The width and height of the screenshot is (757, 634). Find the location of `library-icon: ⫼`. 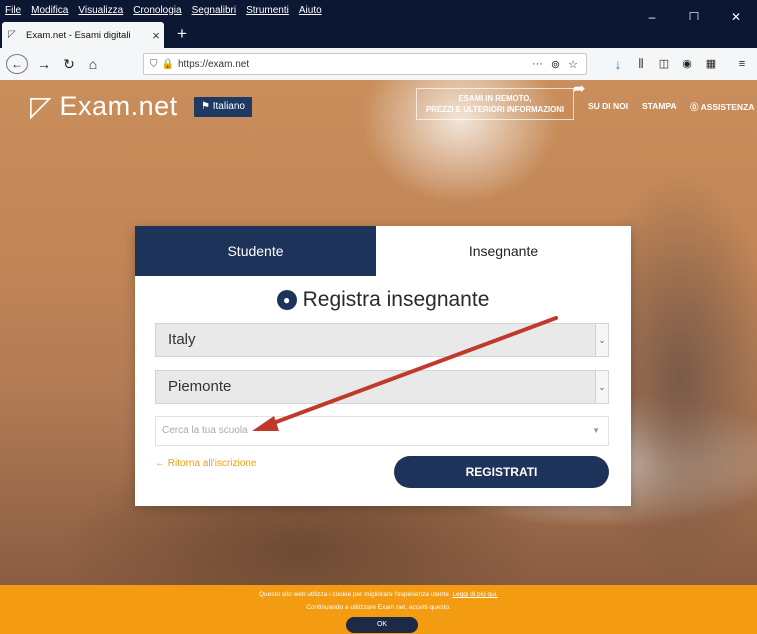

library-icon: ⫼ is located at coordinates (641, 64).